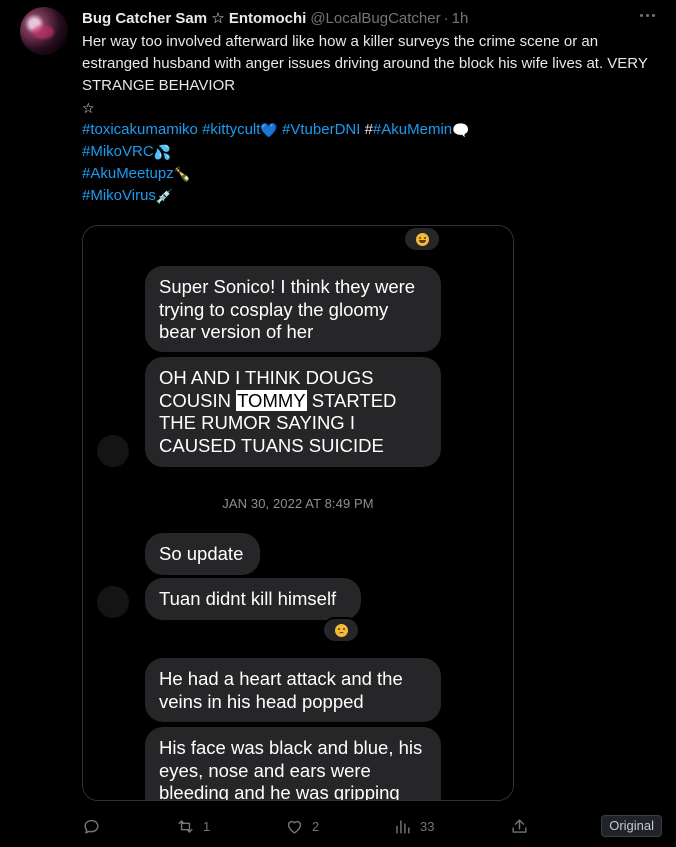 The image size is (676, 847). What do you see at coordinates (316, 826) in the screenshot?
I see `like-count: 2` at bounding box center [316, 826].